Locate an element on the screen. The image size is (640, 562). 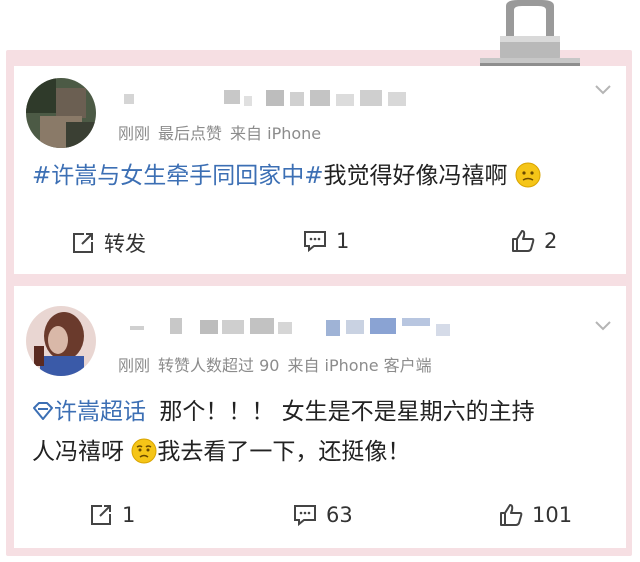
post-text-line-2b: 我去看了一下，还挺像！ is located at coordinates (284, 452).